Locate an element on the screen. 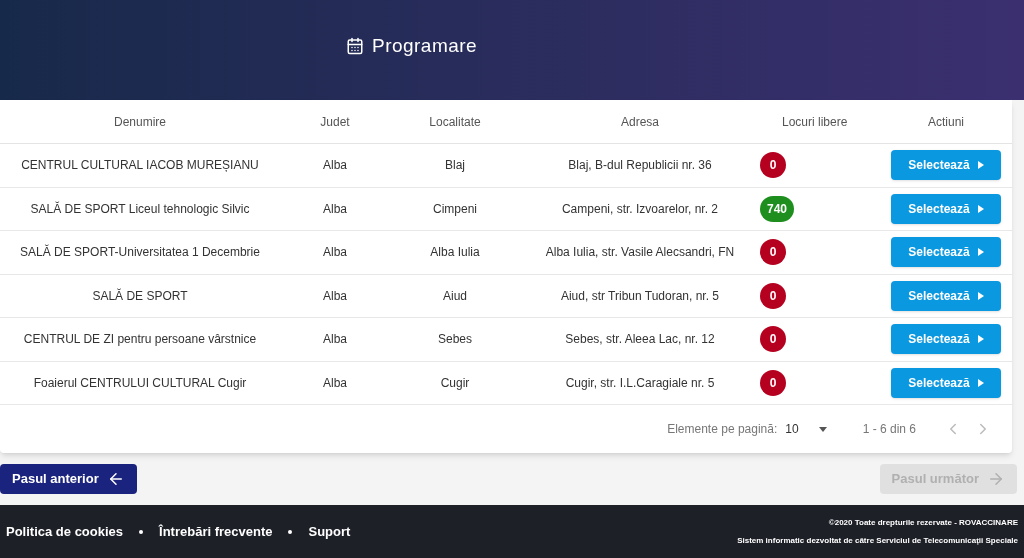 This screenshot has width=1024, height=558. page-size-label: Elemente pe pagină: is located at coordinates (722, 429).